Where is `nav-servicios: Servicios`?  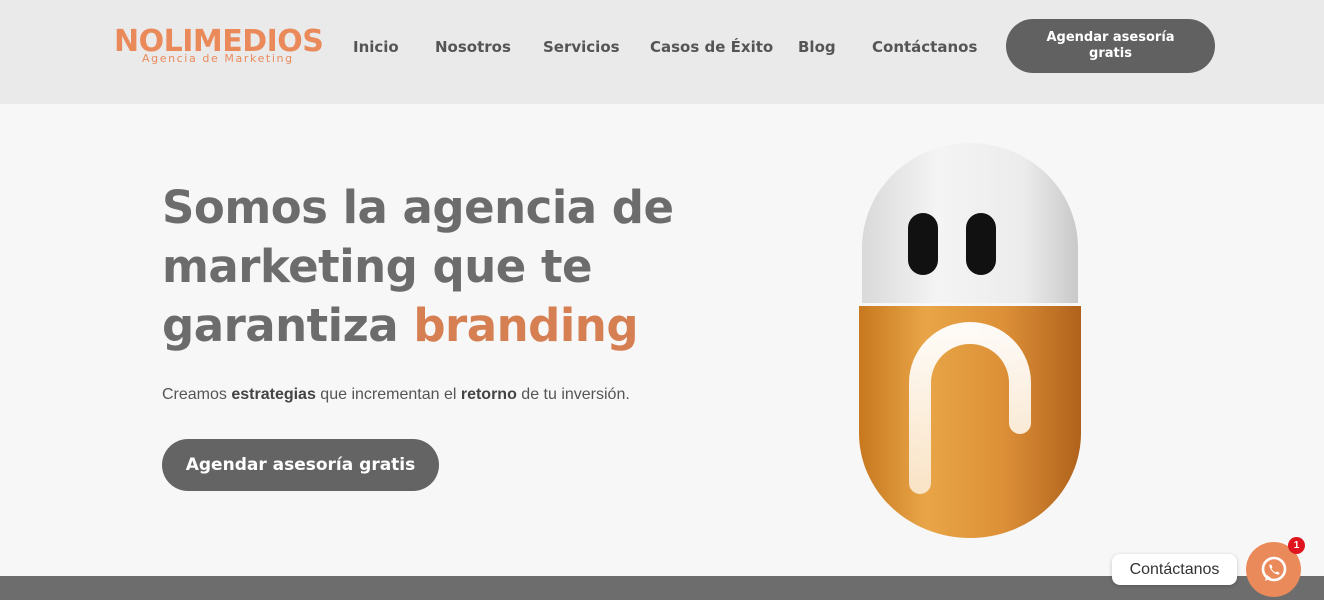
nav-servicios: Servicios is located at coordinates (581, 47).